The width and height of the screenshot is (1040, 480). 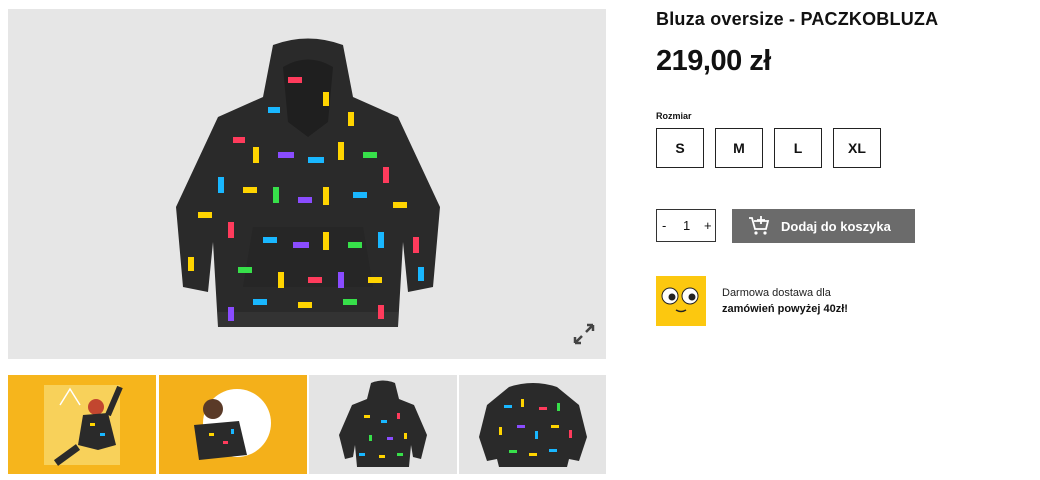 I want to click on product-price: 219,00 zł, so click(x=713, y=61).